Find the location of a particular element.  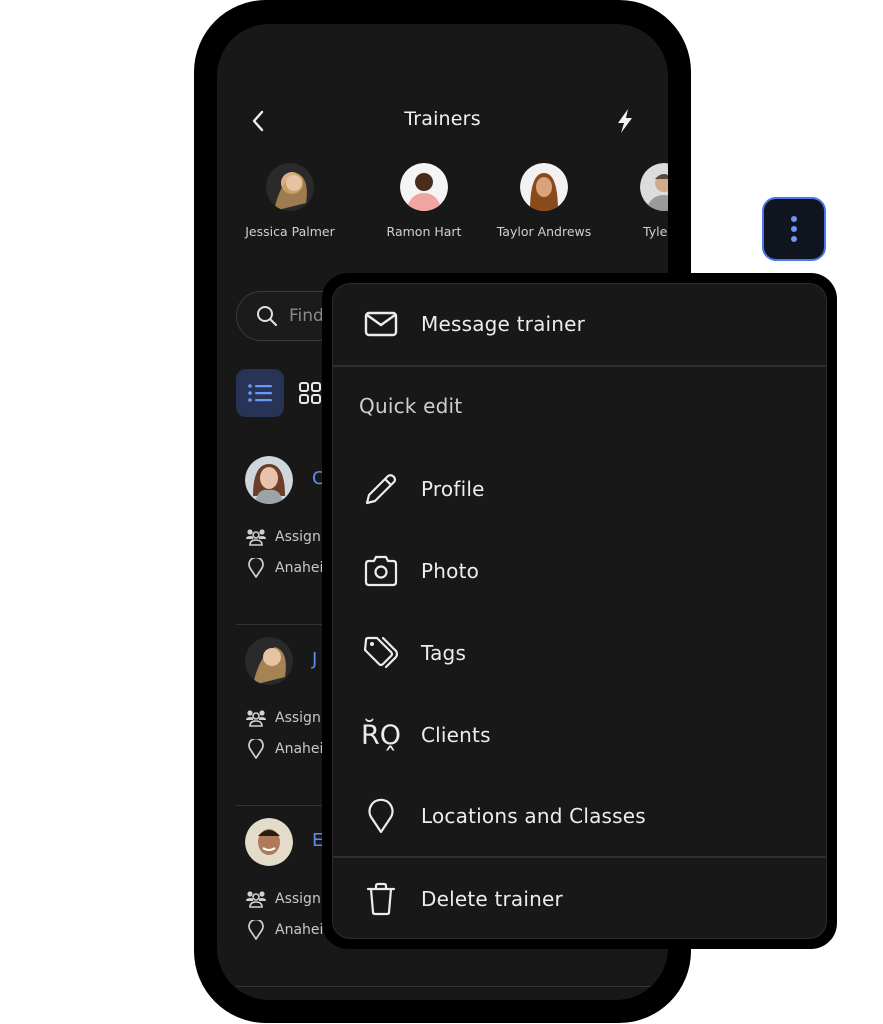

camera-icon is located at coordinates (381, 571).